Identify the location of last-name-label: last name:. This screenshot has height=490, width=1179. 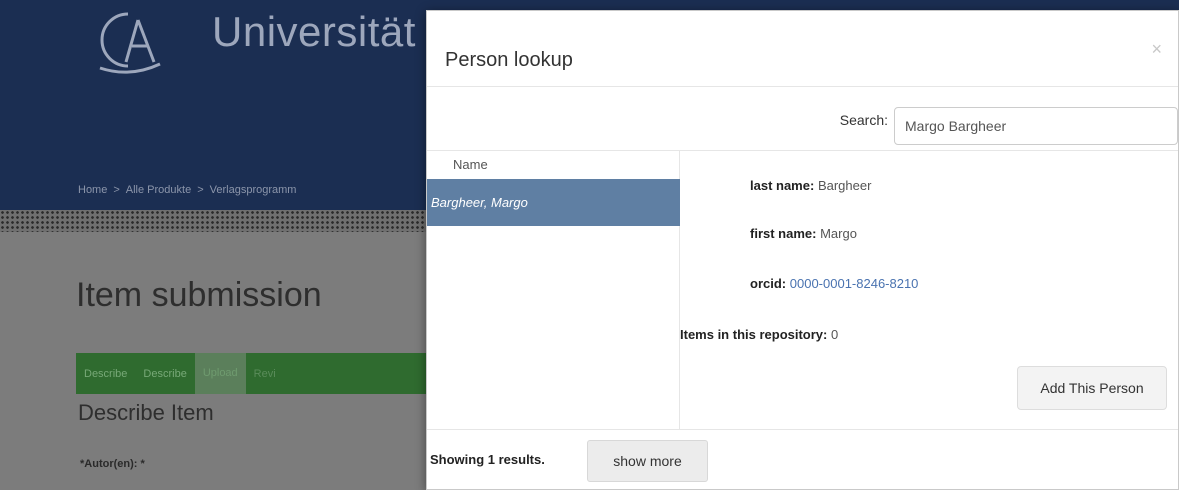
(782, 185).